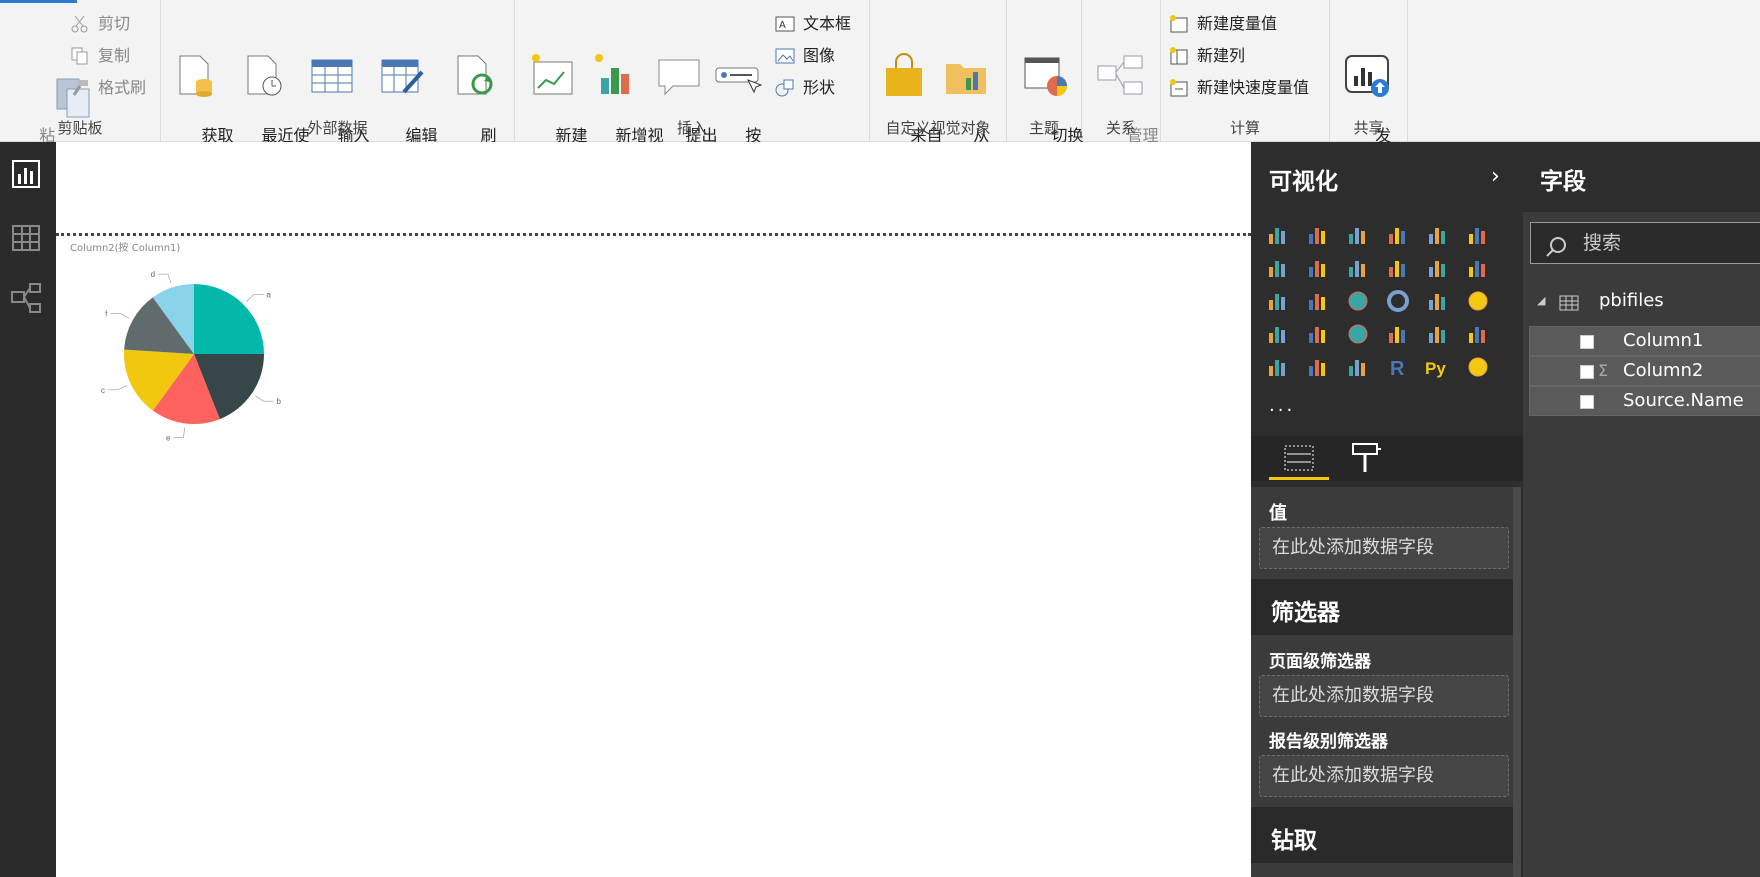 This screenshot has height=877, width=1760. Describe the element at coordinates (1244, 128) in the screenshot. I see `calculations-group-label: 计算` at that location.